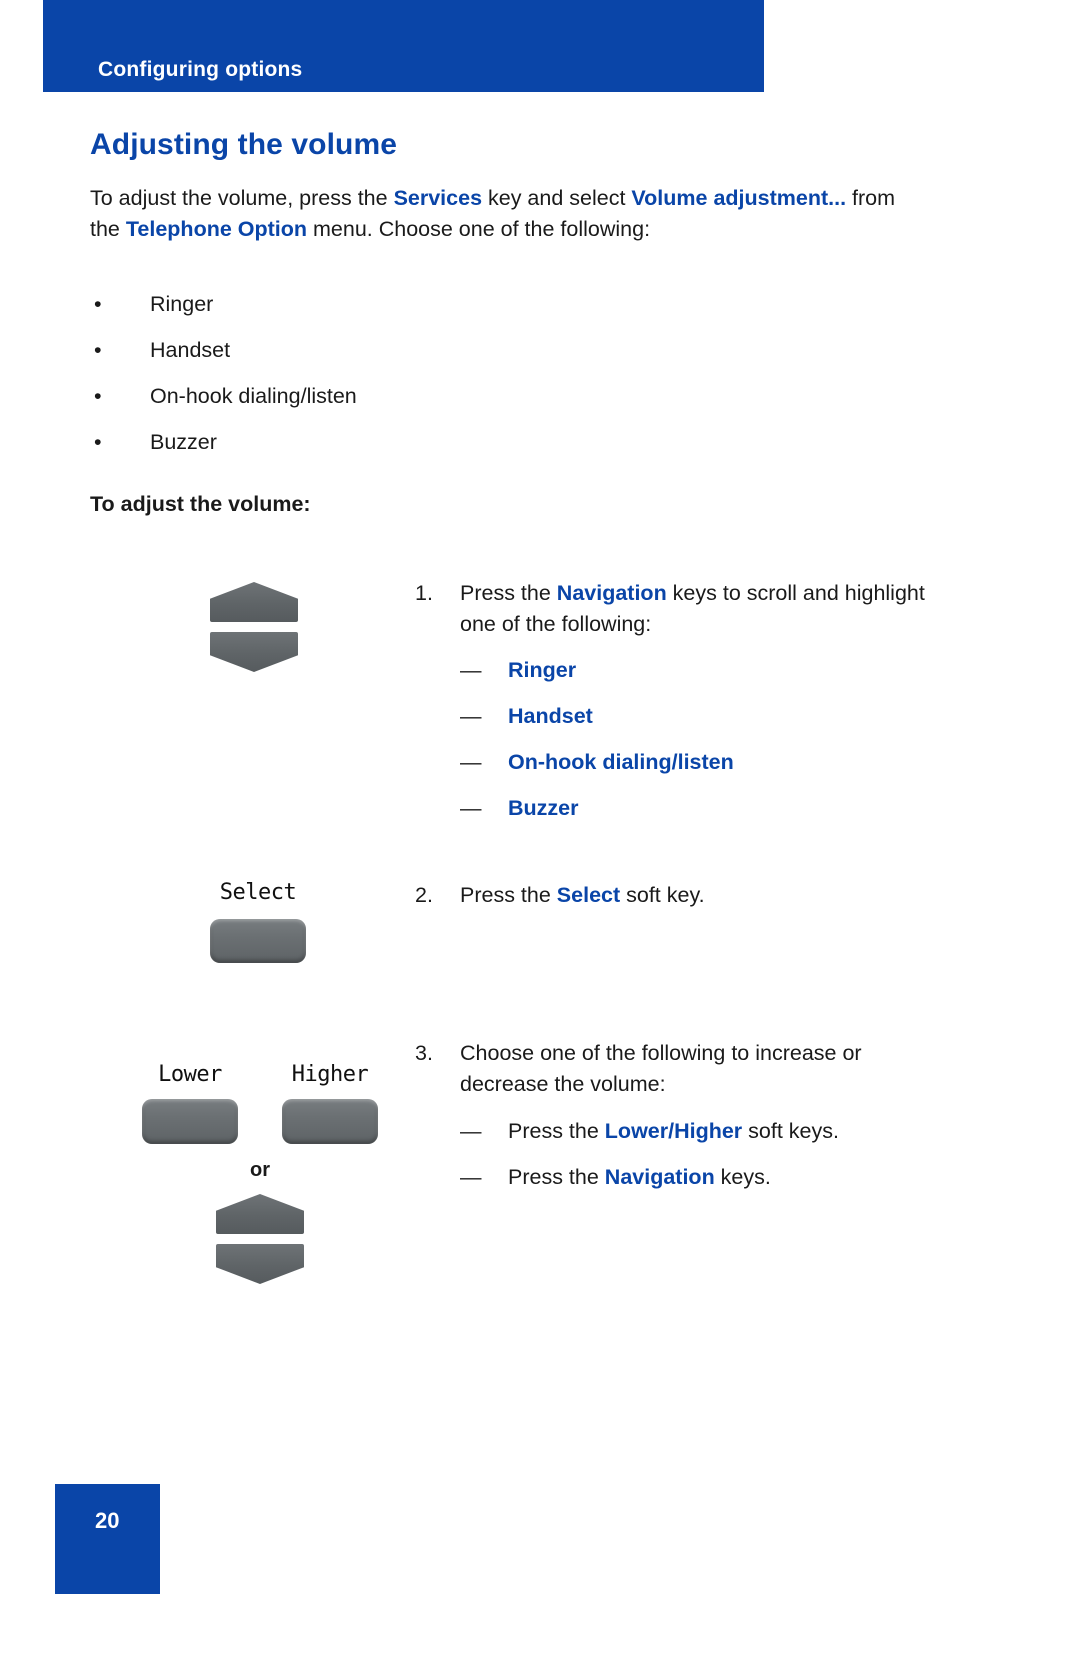 The width and height of the screenshot is (1080, 1669). I want to click on sub-step-after: soft keys., so click(790, 1131).